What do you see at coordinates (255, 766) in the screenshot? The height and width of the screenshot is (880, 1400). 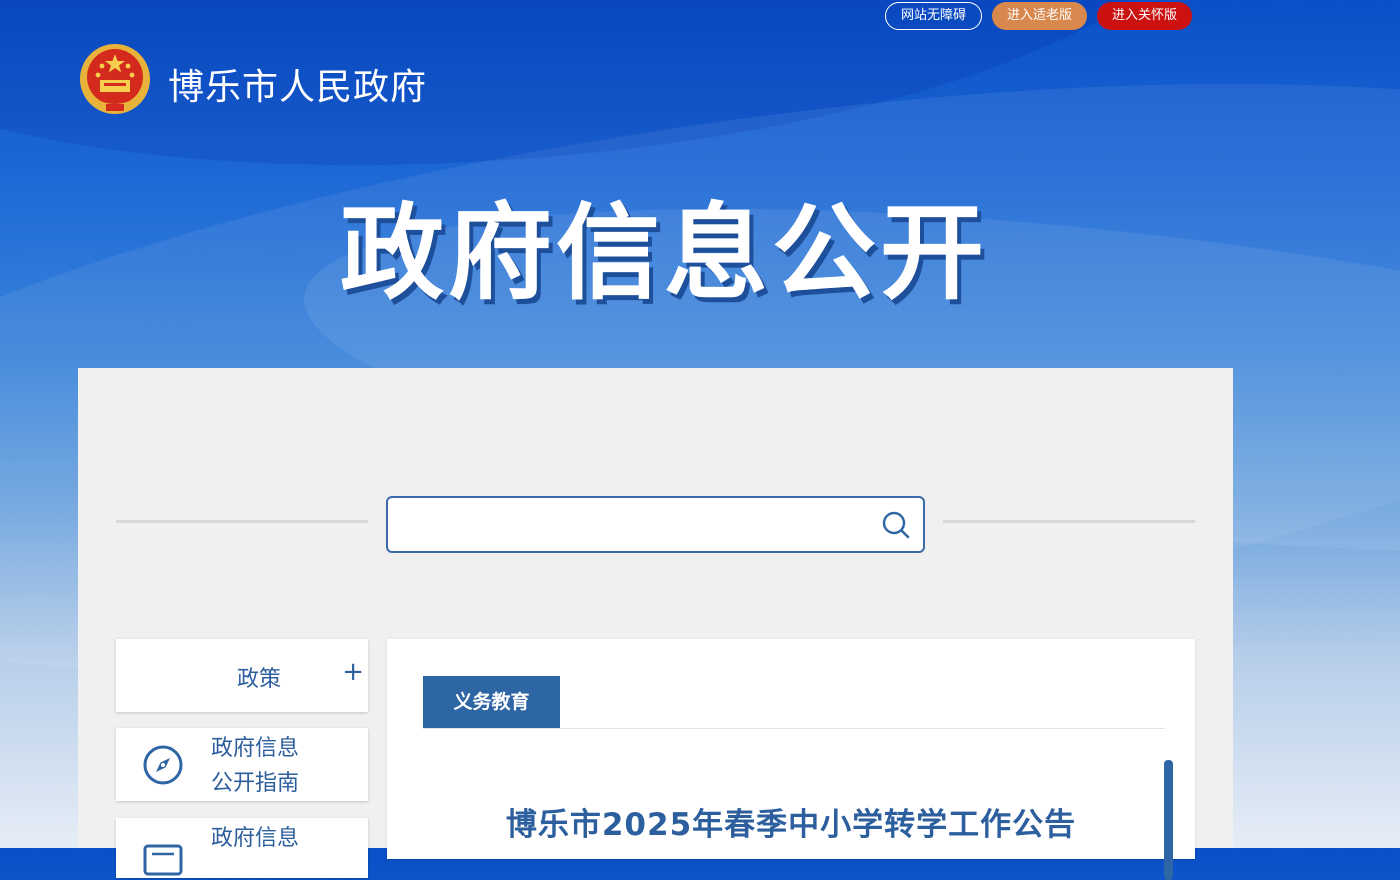 I see `sidebar-item-label: 政府信息 公开指南` at bounding box center [255, 766].